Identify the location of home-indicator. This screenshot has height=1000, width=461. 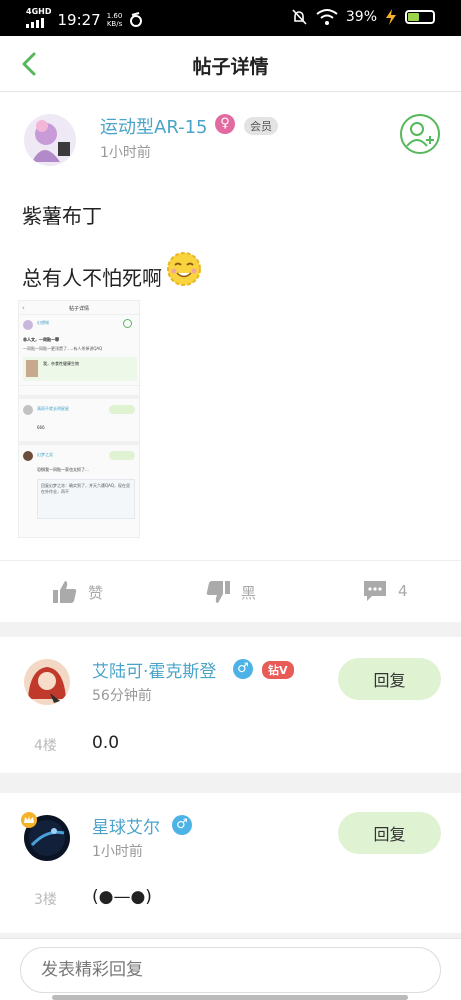
(230, 997).